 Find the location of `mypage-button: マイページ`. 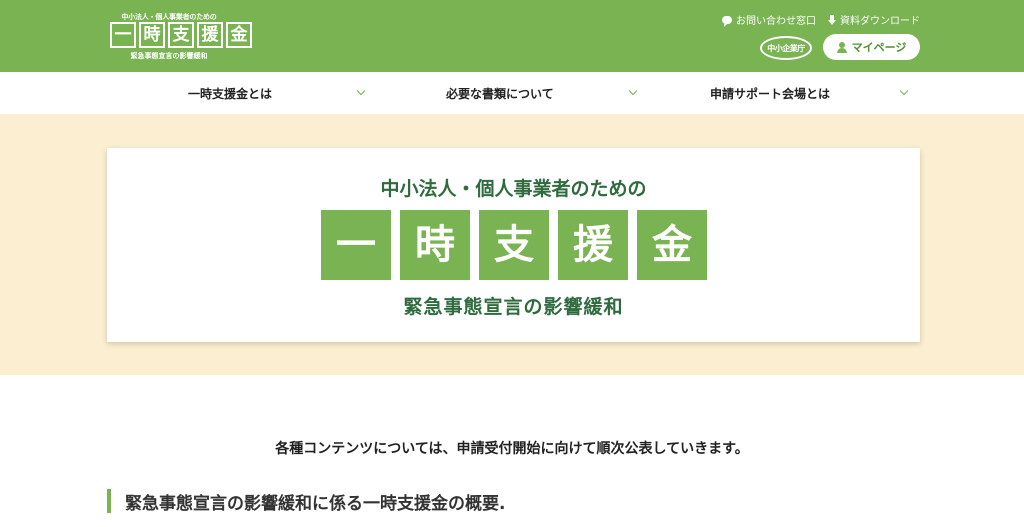

mypage-button: マイページ is located at coordinates (871, 47).